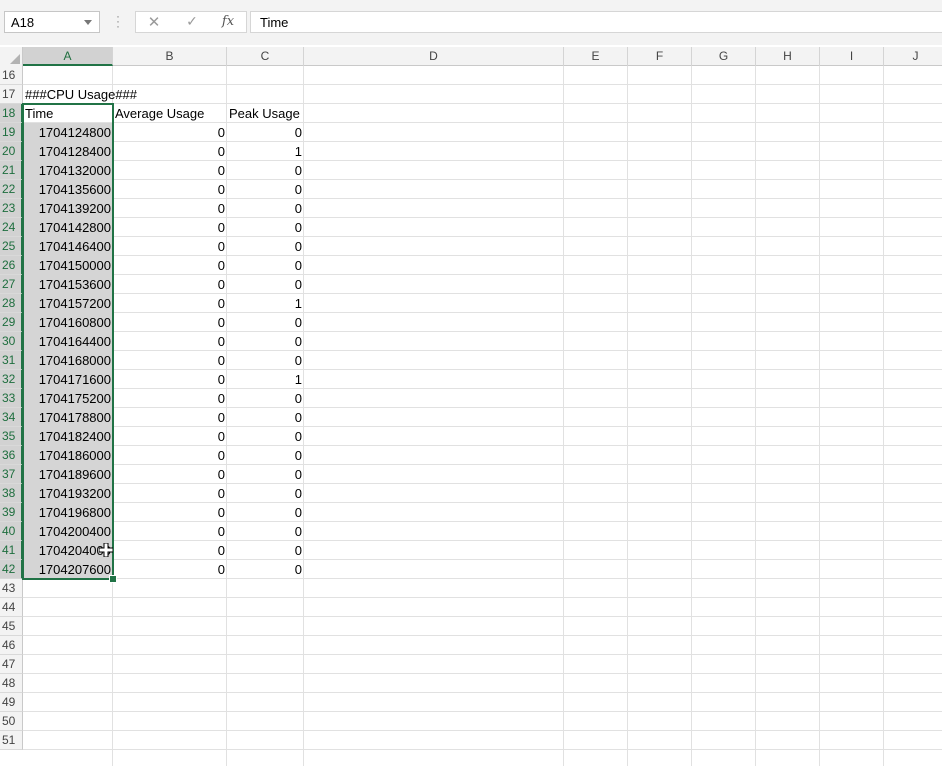 This screenshot has width=942, height=766. What do you see at coordinates (11, 94) in the screenshot?
I see `row-header-17: 17` at bounding box center [11, 94].